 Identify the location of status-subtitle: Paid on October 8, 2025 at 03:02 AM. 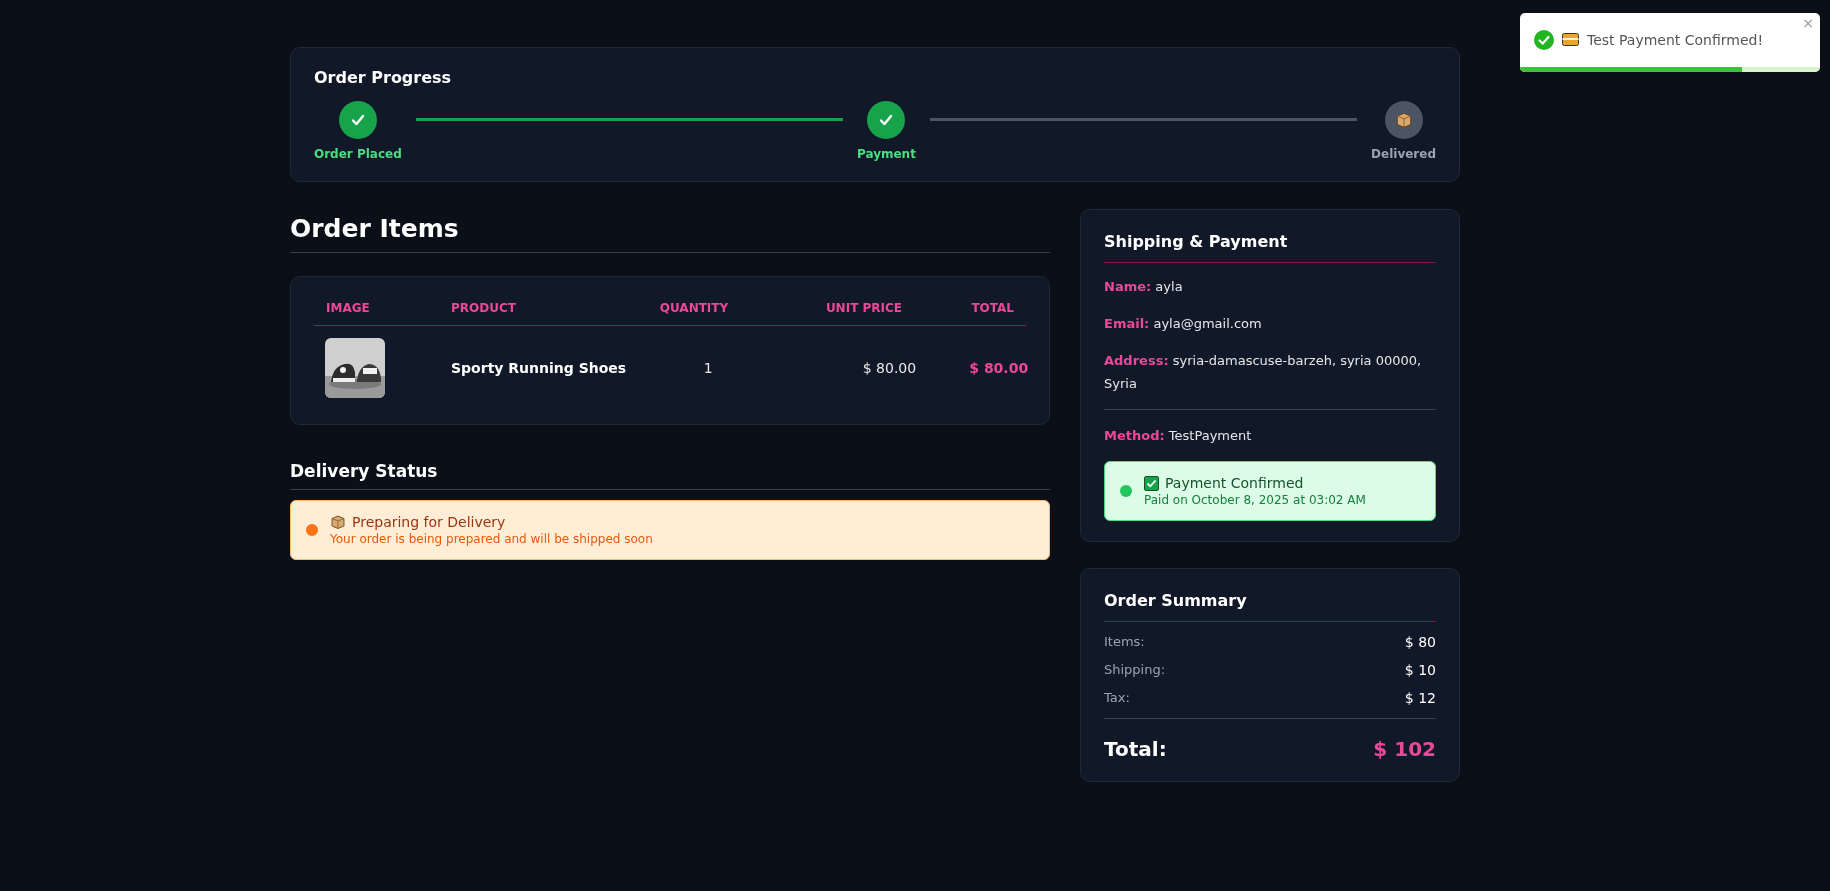
(1255, 500).